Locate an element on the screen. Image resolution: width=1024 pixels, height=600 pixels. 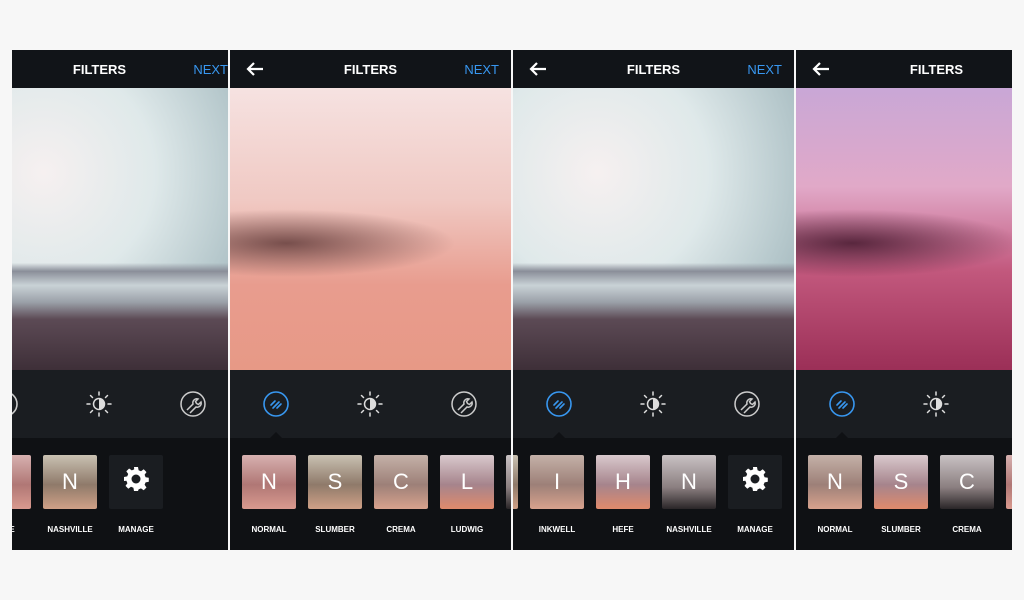
filter-thumbnail: I is located at coordinates (557, 482).